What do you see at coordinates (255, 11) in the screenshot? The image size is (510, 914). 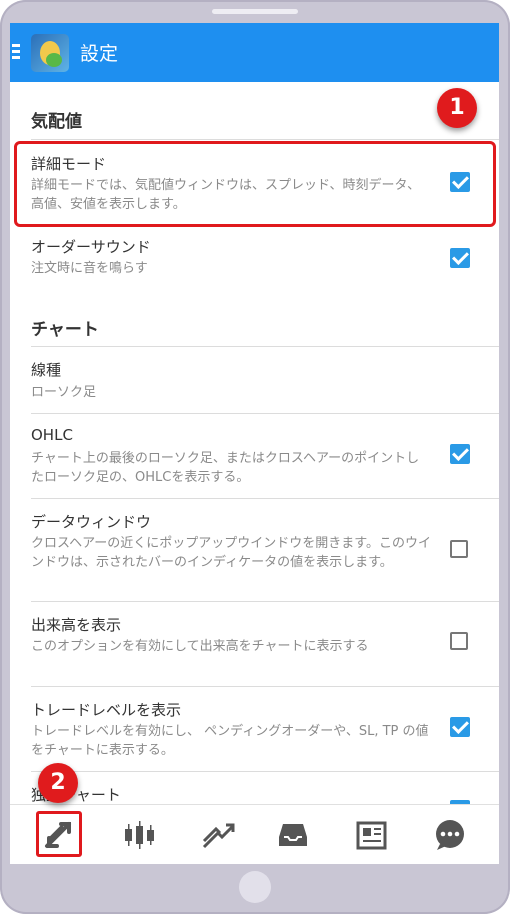 I see `phone-speaker` at bounding box center [255, 11].